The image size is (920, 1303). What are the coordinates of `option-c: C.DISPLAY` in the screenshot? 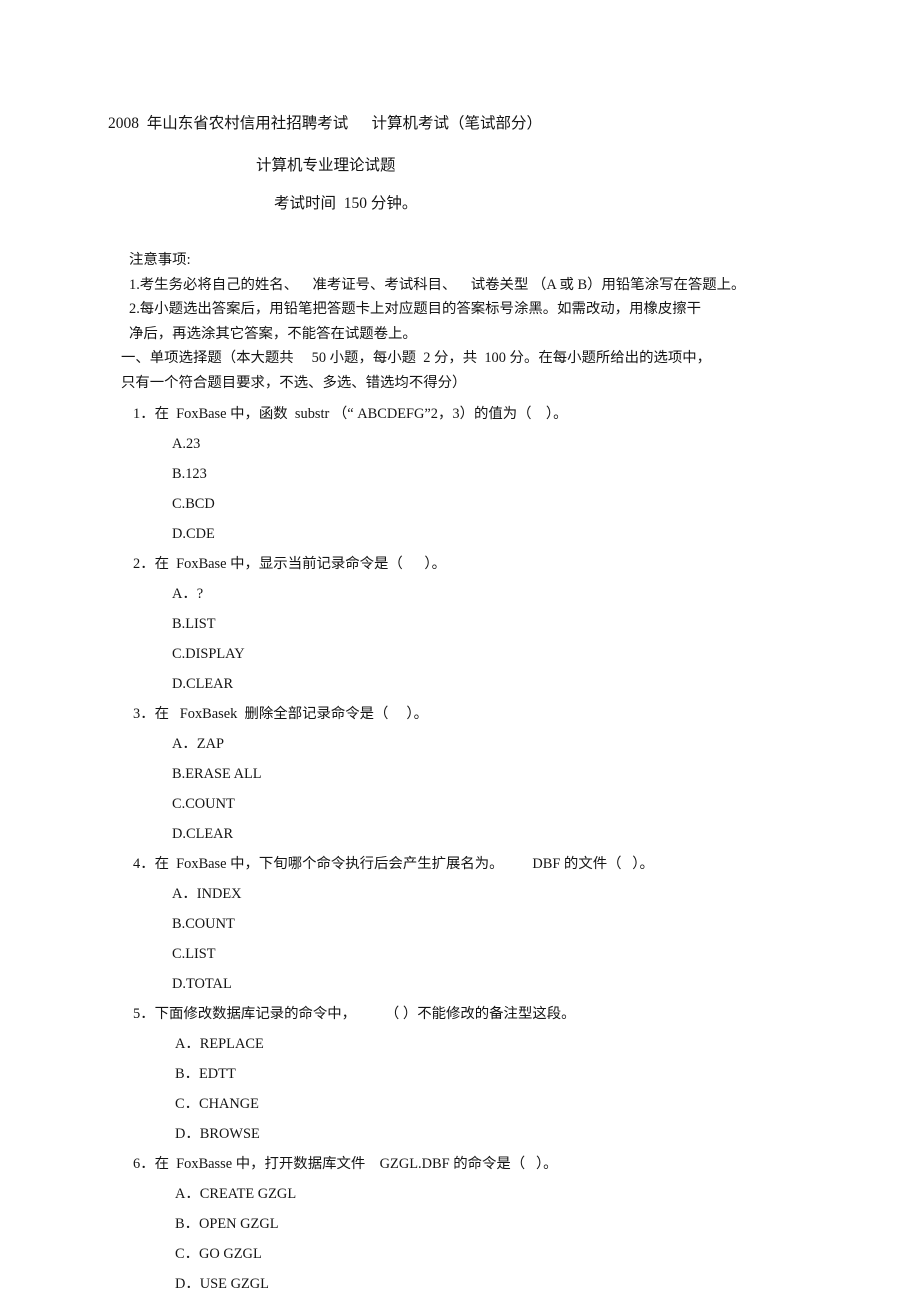 It's located at (460, 654).